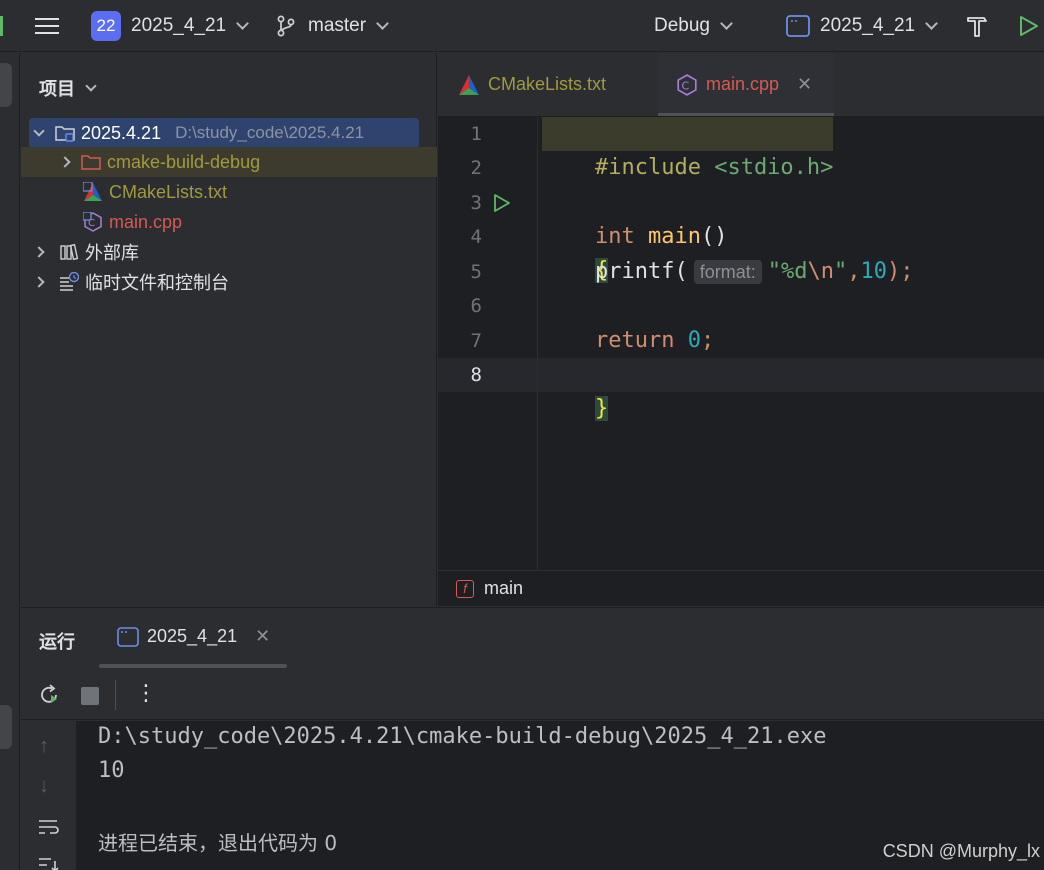 The width and height of the screenshot is (1044, 870). I want to click on project-folder-icon, so click(65, 134).